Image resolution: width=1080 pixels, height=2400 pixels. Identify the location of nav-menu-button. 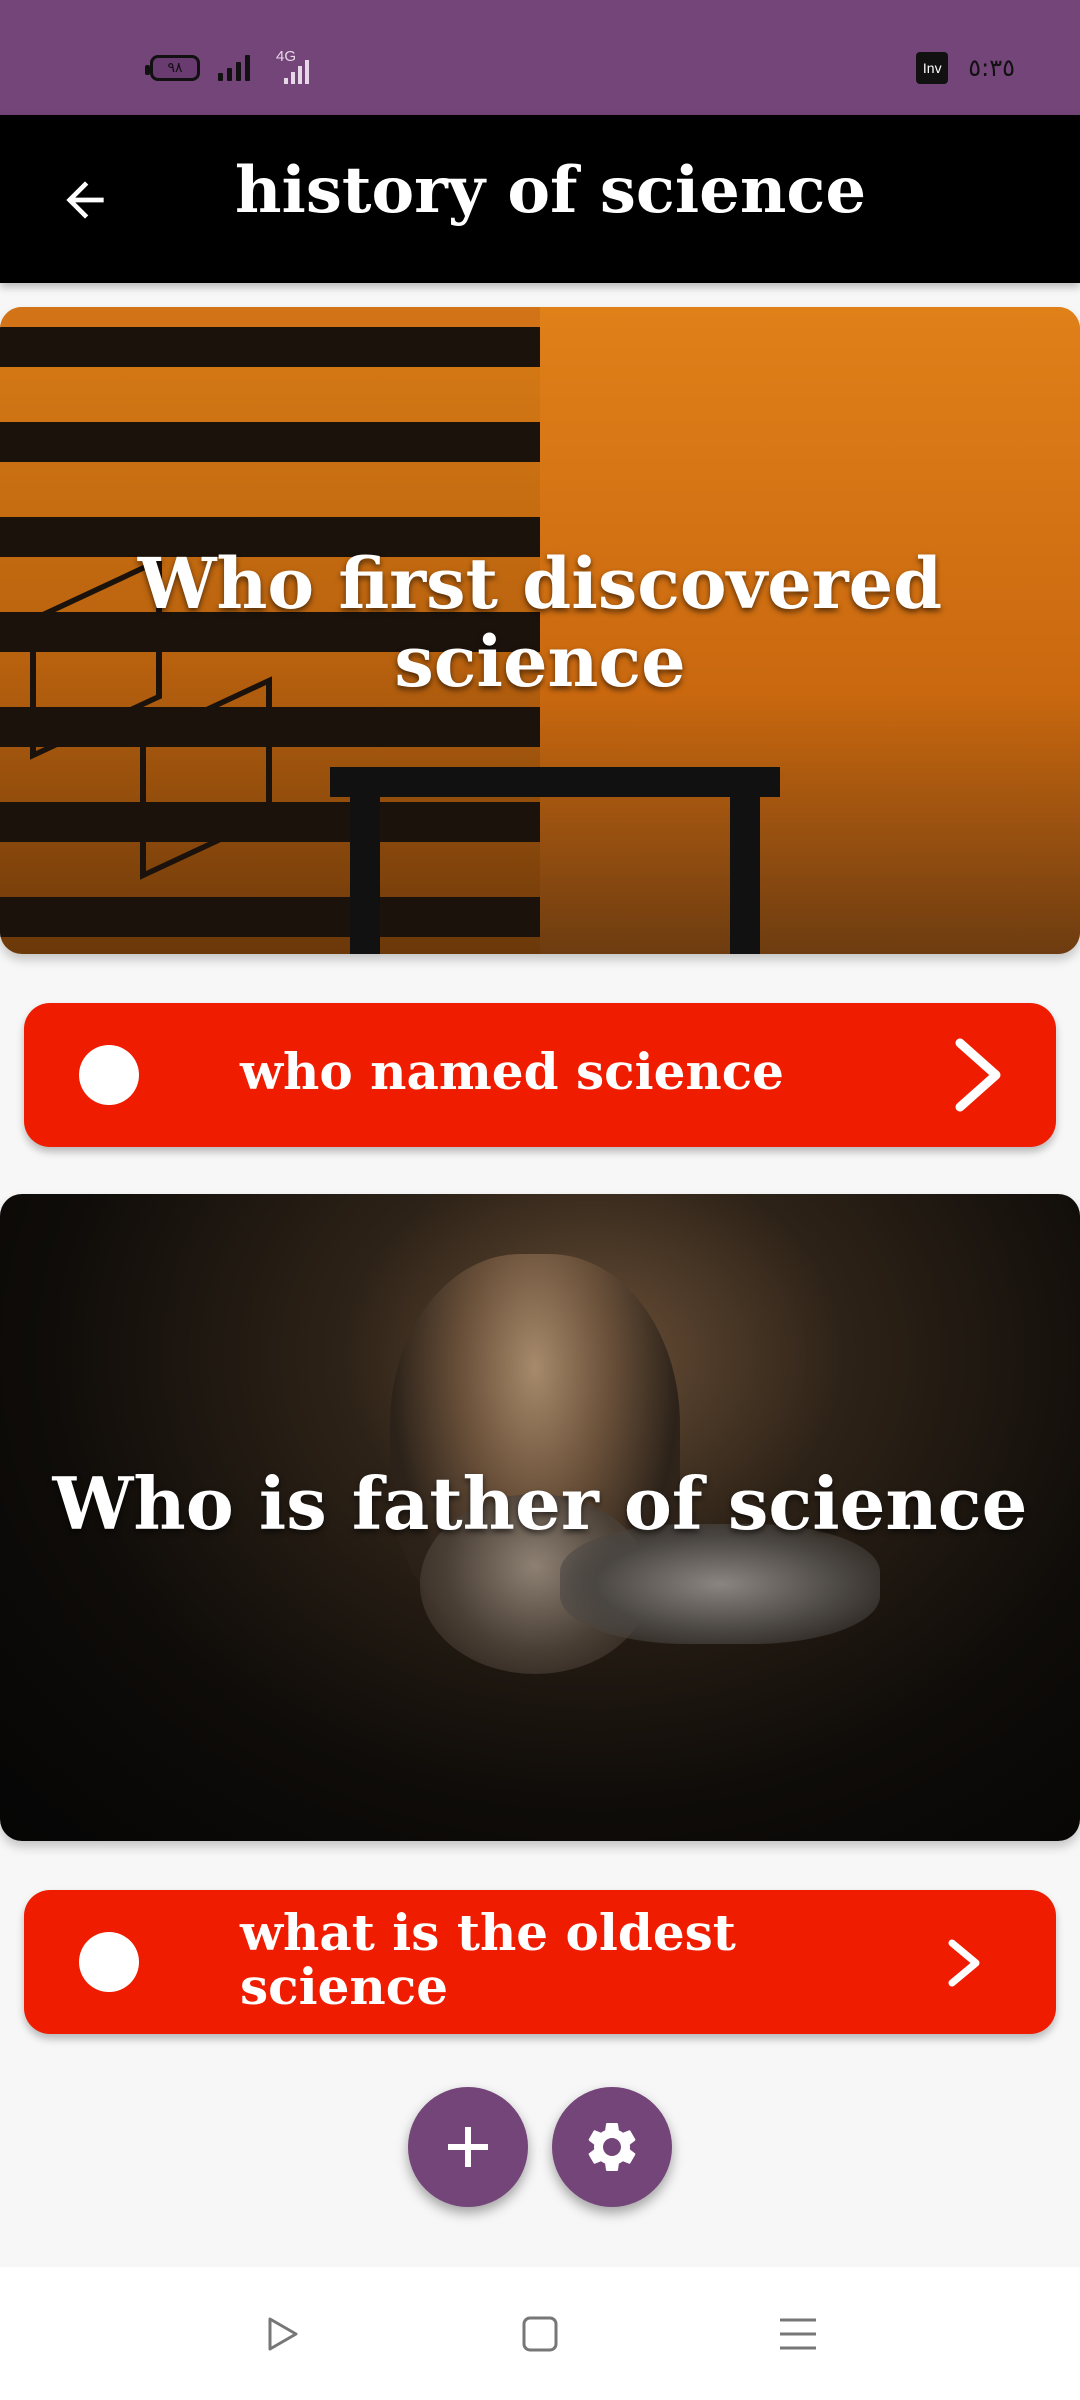
(798, 2334).